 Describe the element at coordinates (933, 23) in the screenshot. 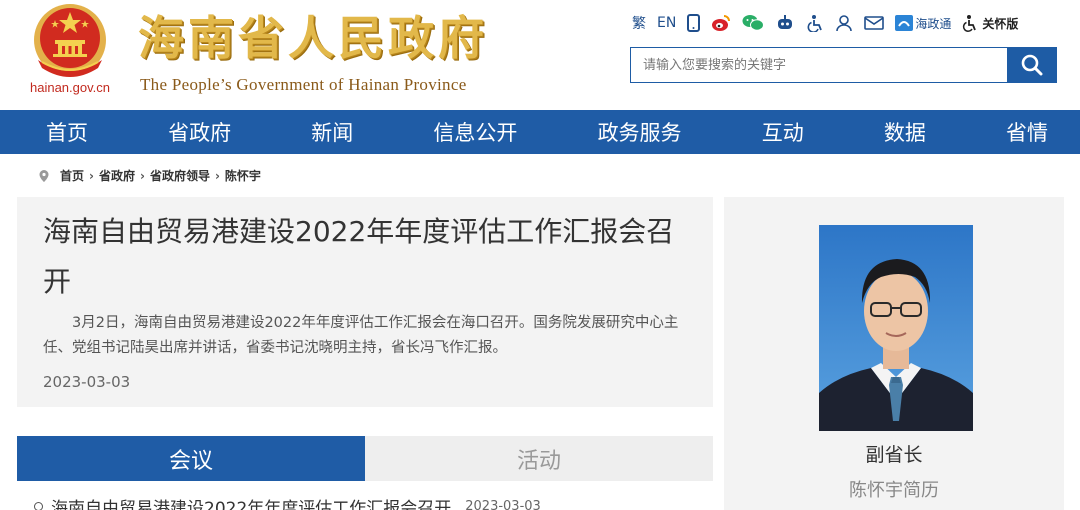

I see `hainantong-label: 海政通` at that location.